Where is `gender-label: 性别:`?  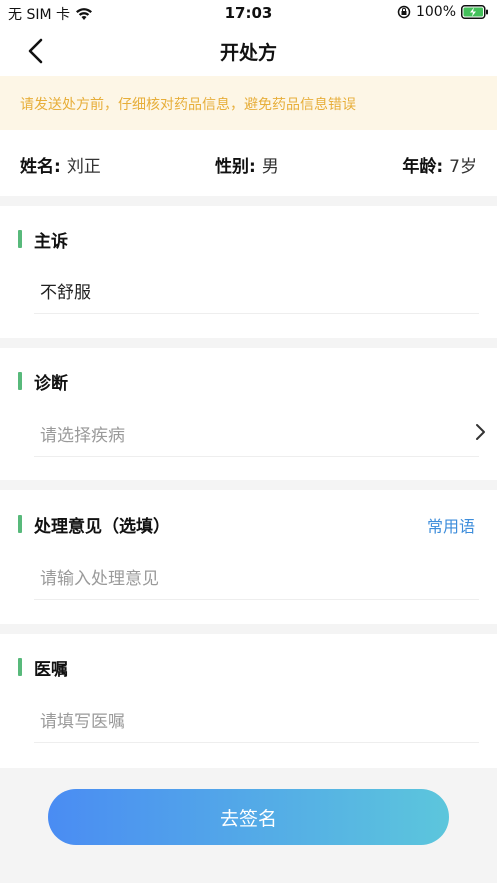 gender-label: 性别: is located at coordinates (235, 167).